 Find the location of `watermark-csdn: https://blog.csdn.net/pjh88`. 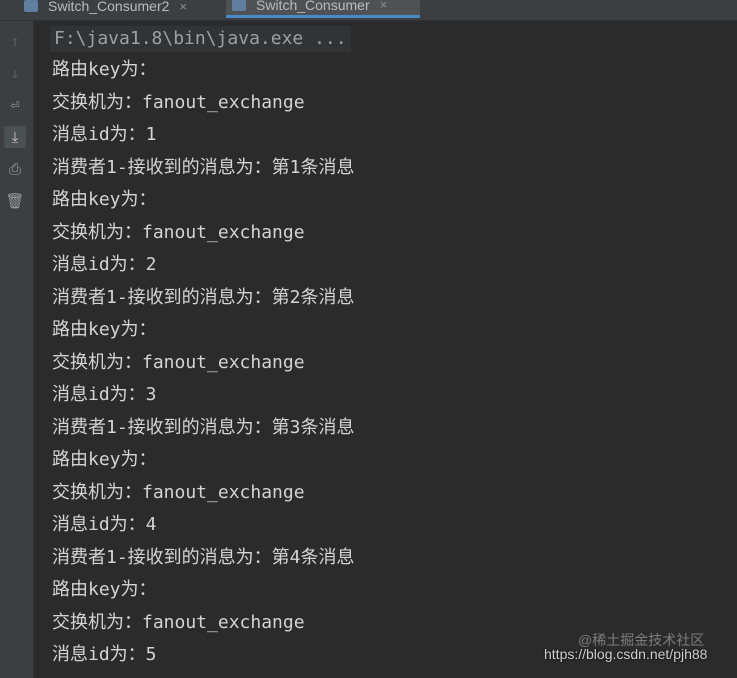

watermark-csdn: https://blog.csdn.net/pjh88 is located at coordinates (626, 654).